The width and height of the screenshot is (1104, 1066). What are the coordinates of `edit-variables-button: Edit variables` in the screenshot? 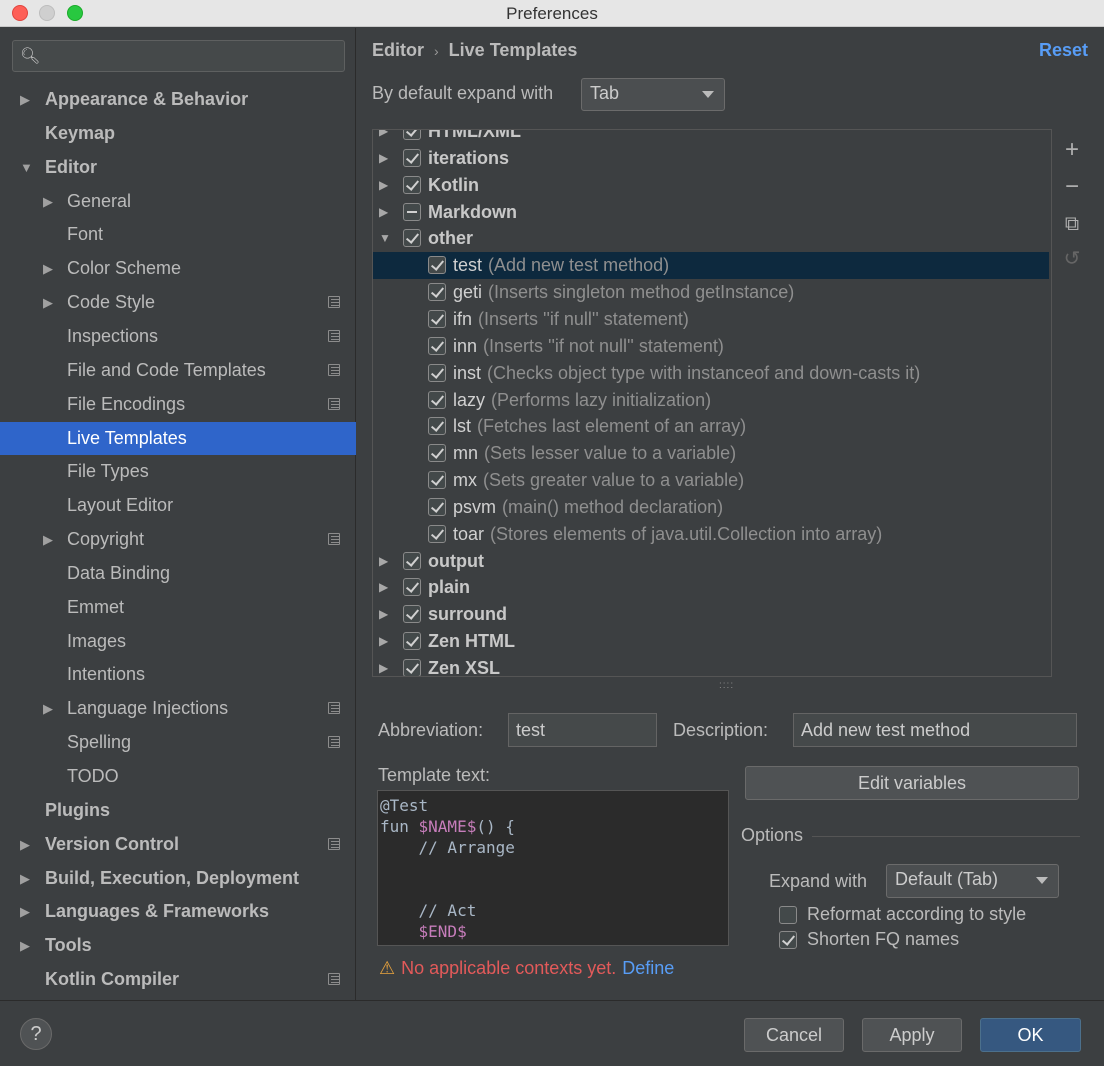 It's located at (912, 783).